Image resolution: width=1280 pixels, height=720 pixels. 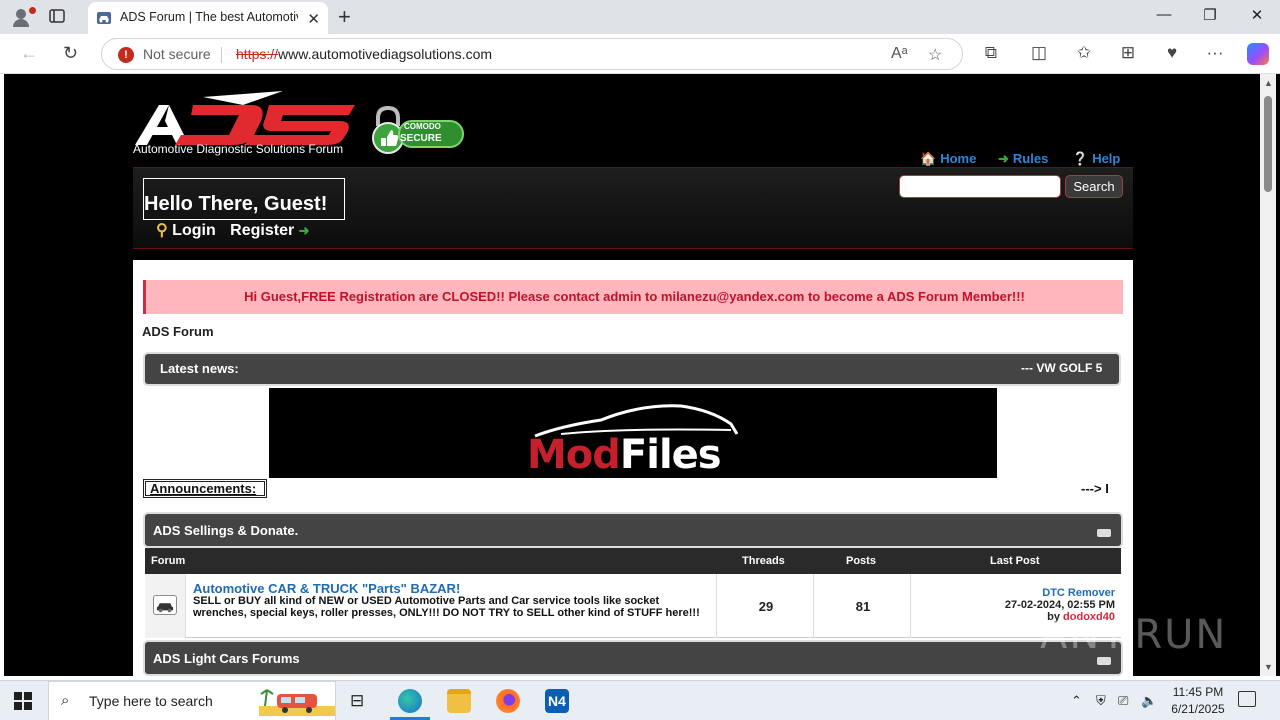 What do you see at coordinates (205, 488) in the screenshot?
I see `announcements-label: Announcements:` at bounding box center [205, 488].